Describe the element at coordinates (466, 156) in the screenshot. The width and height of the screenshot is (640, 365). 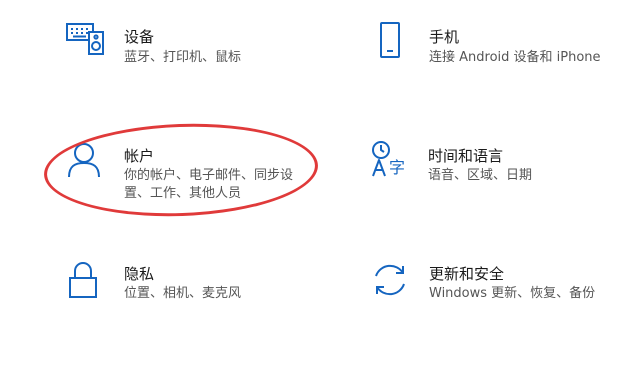
I see `tile-title: 时间和语言` at that location.